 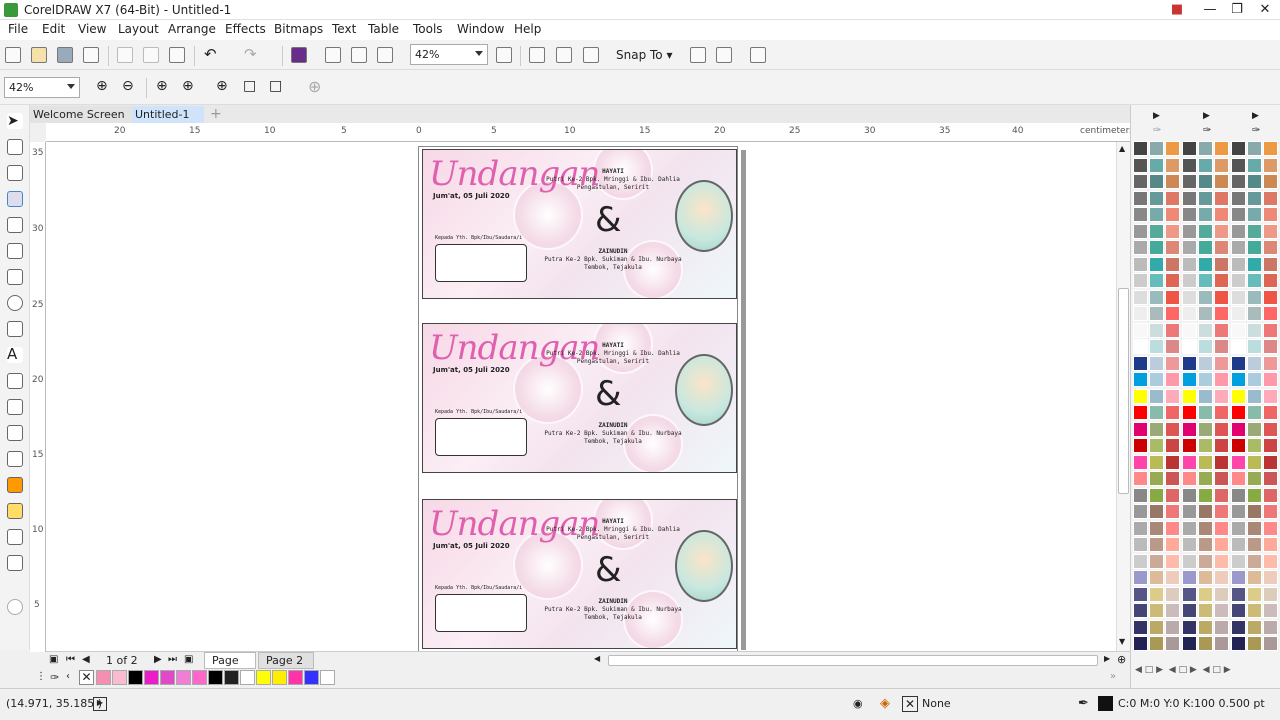 What do you see at coordinates (1210, 10) in the screenshot?
I see `minimize-button: —` at bounding box center [1210, 10].